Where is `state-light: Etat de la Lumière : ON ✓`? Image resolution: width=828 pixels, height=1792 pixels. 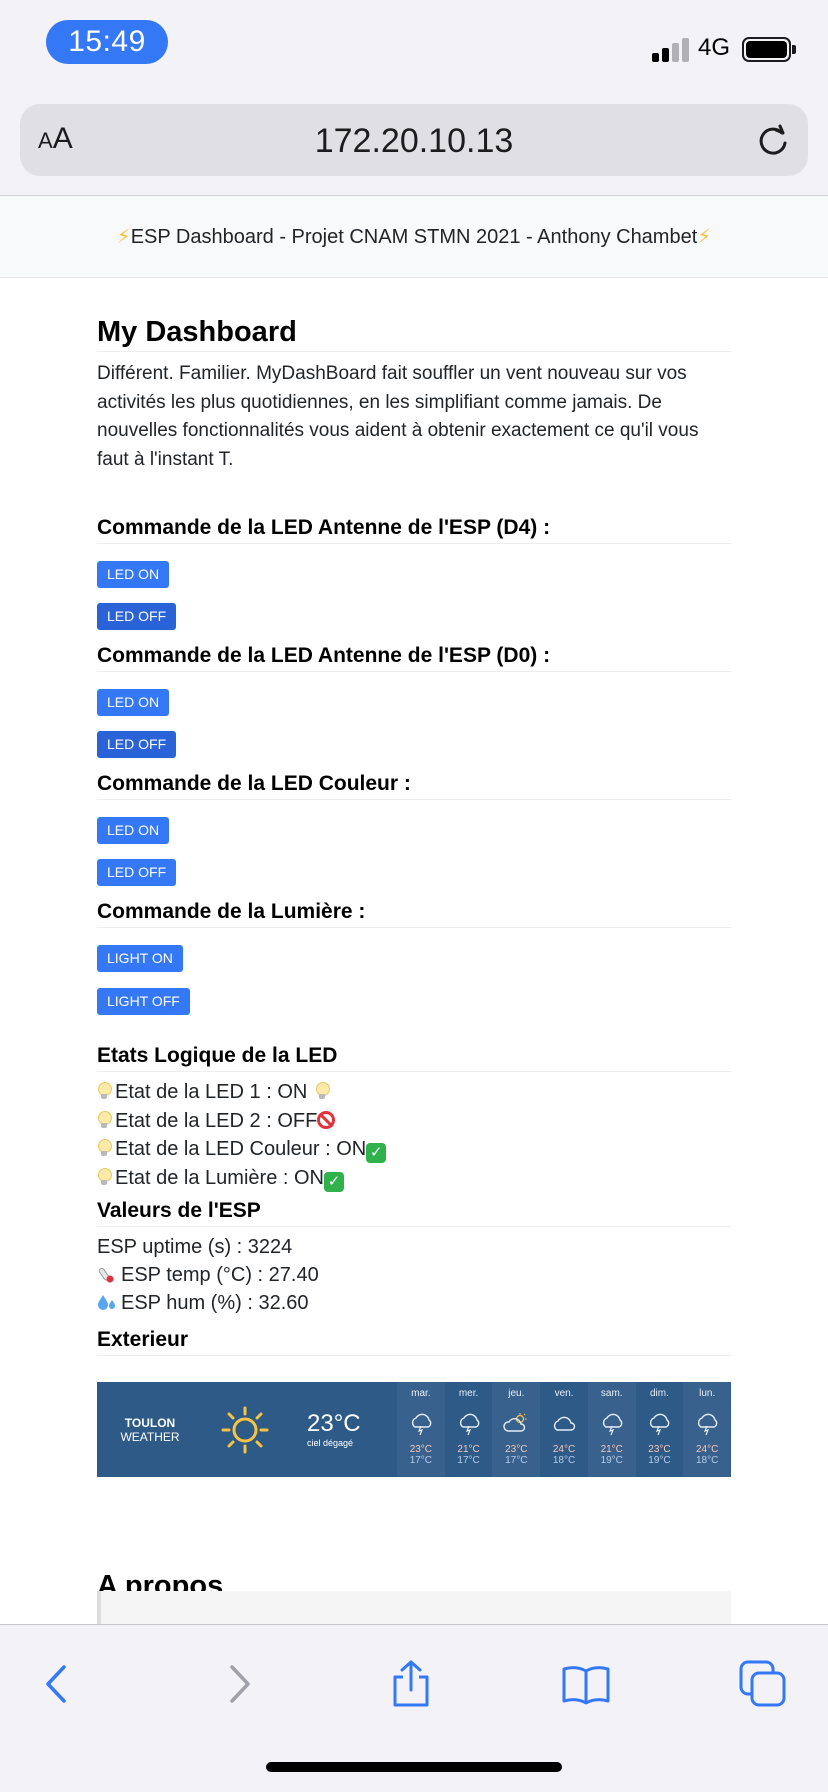 state-light: Etat de la Lumière : ON ✓ is located at coordinates (220, 1179).